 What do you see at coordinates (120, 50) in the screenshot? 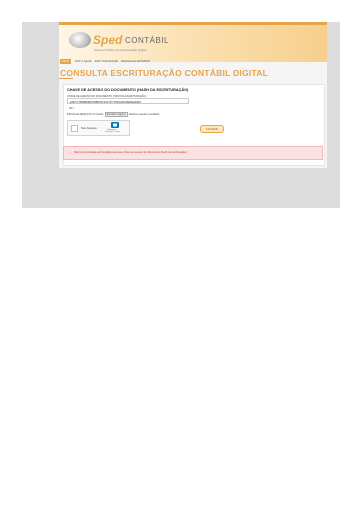
I see `logo-tagline: Sistema Público de Escrituração Digital` at bounding box center [120, 50].